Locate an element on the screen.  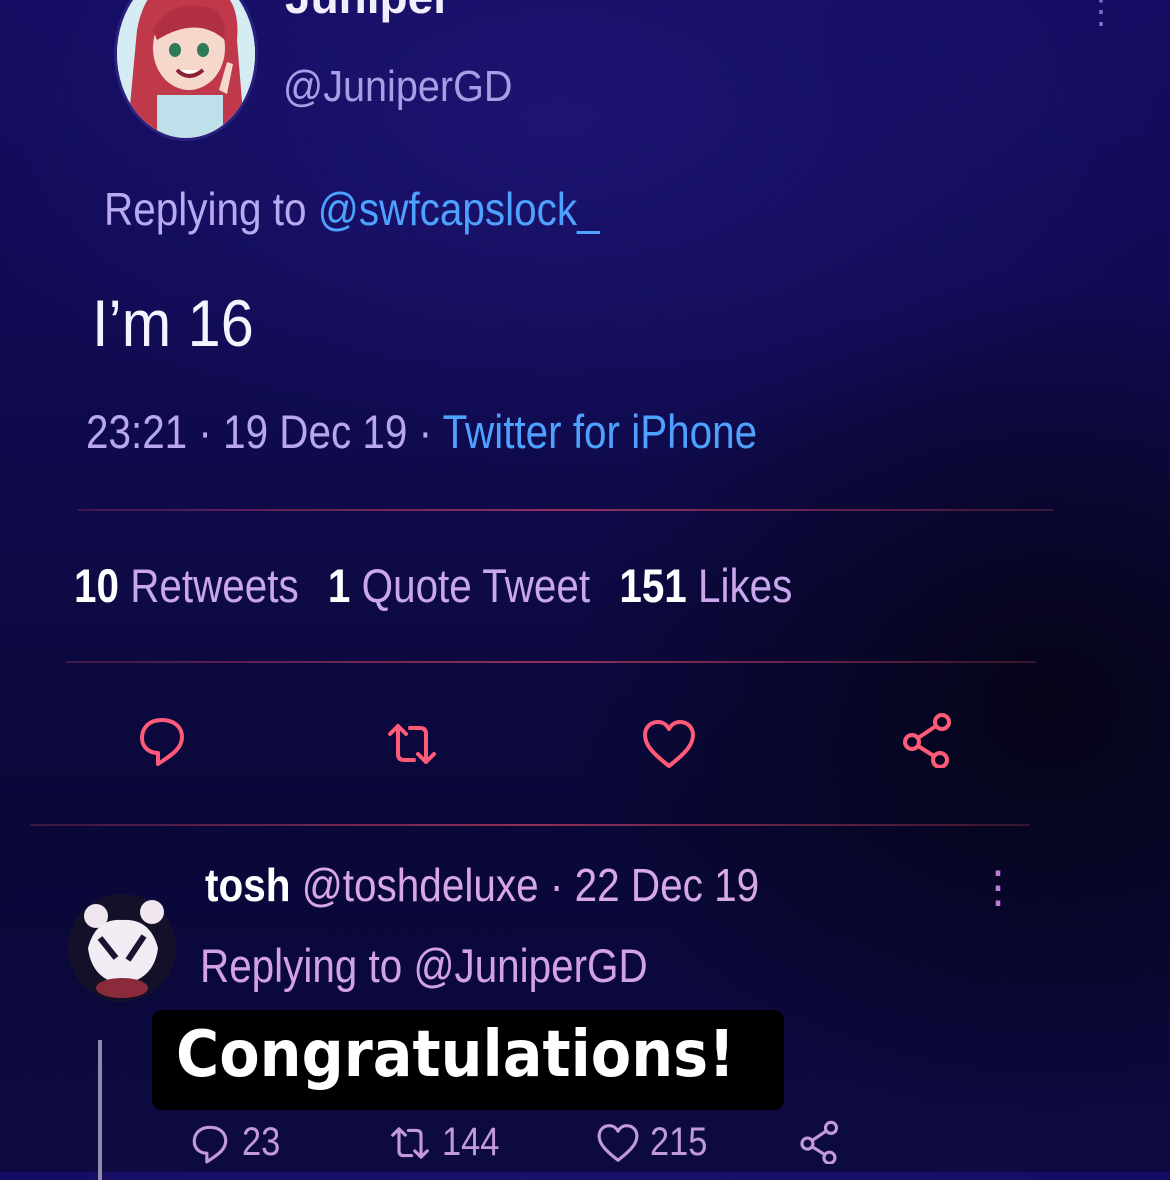
reply-header: tosh @toshdeluxe · 22 Dec 19 is located at coordinates (482, 885).